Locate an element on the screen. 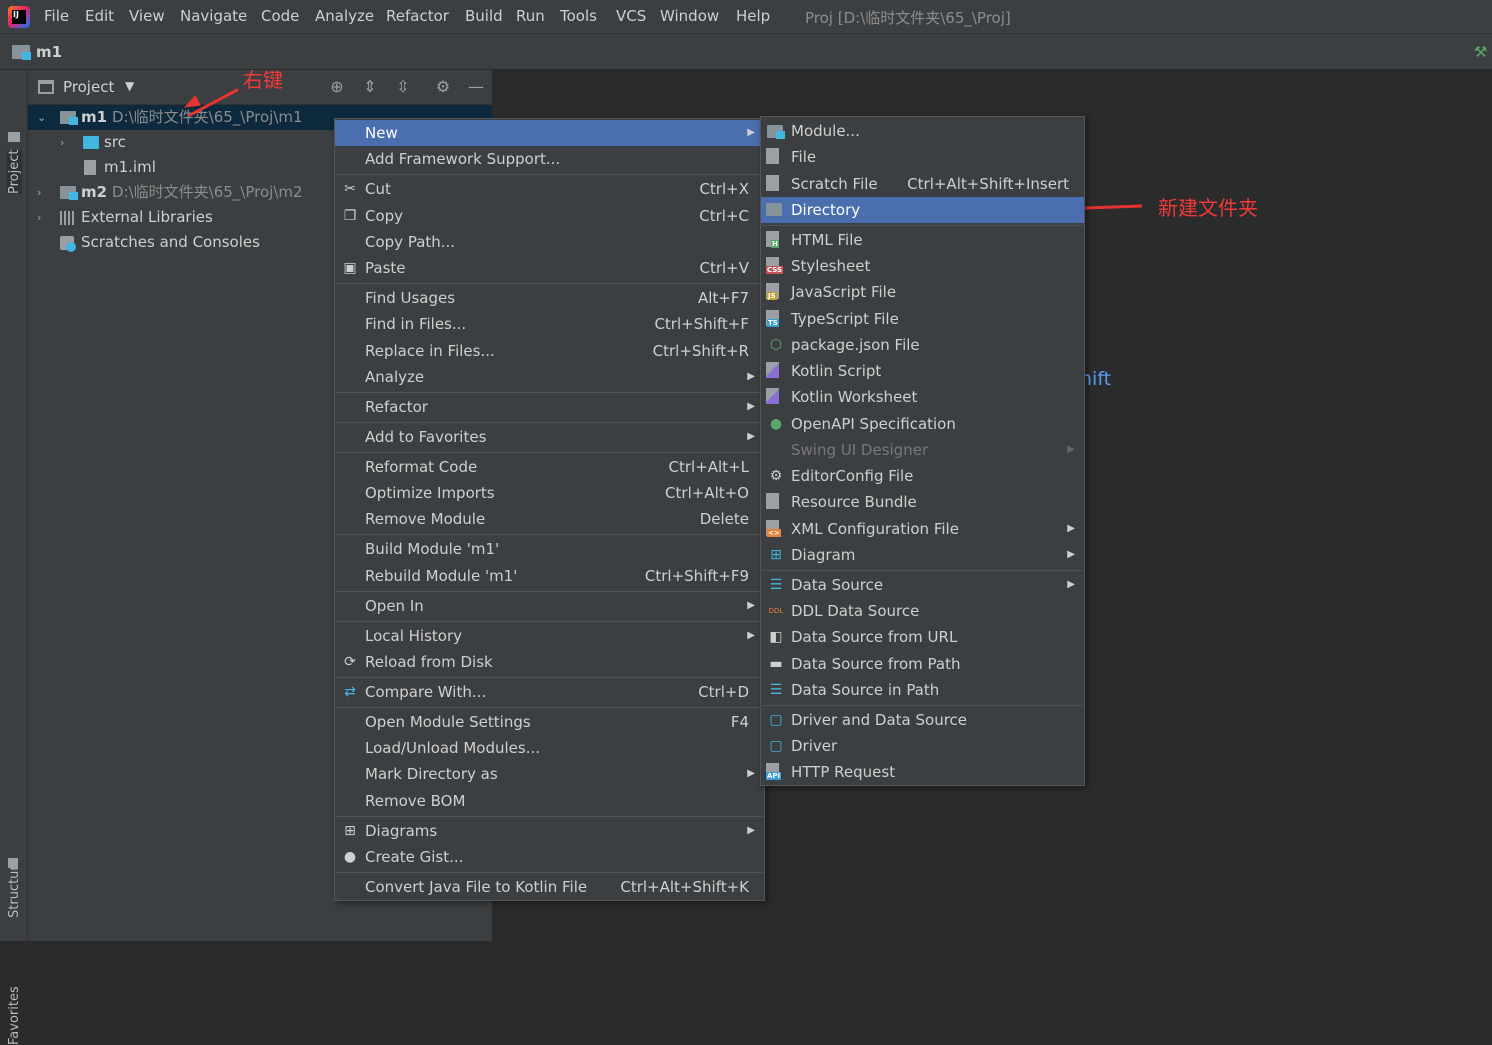 This screenshot has width=1492, height=1045. ctx-item-find-usages: Find Usages Alt+F7 is located at coordinates (549, 298).